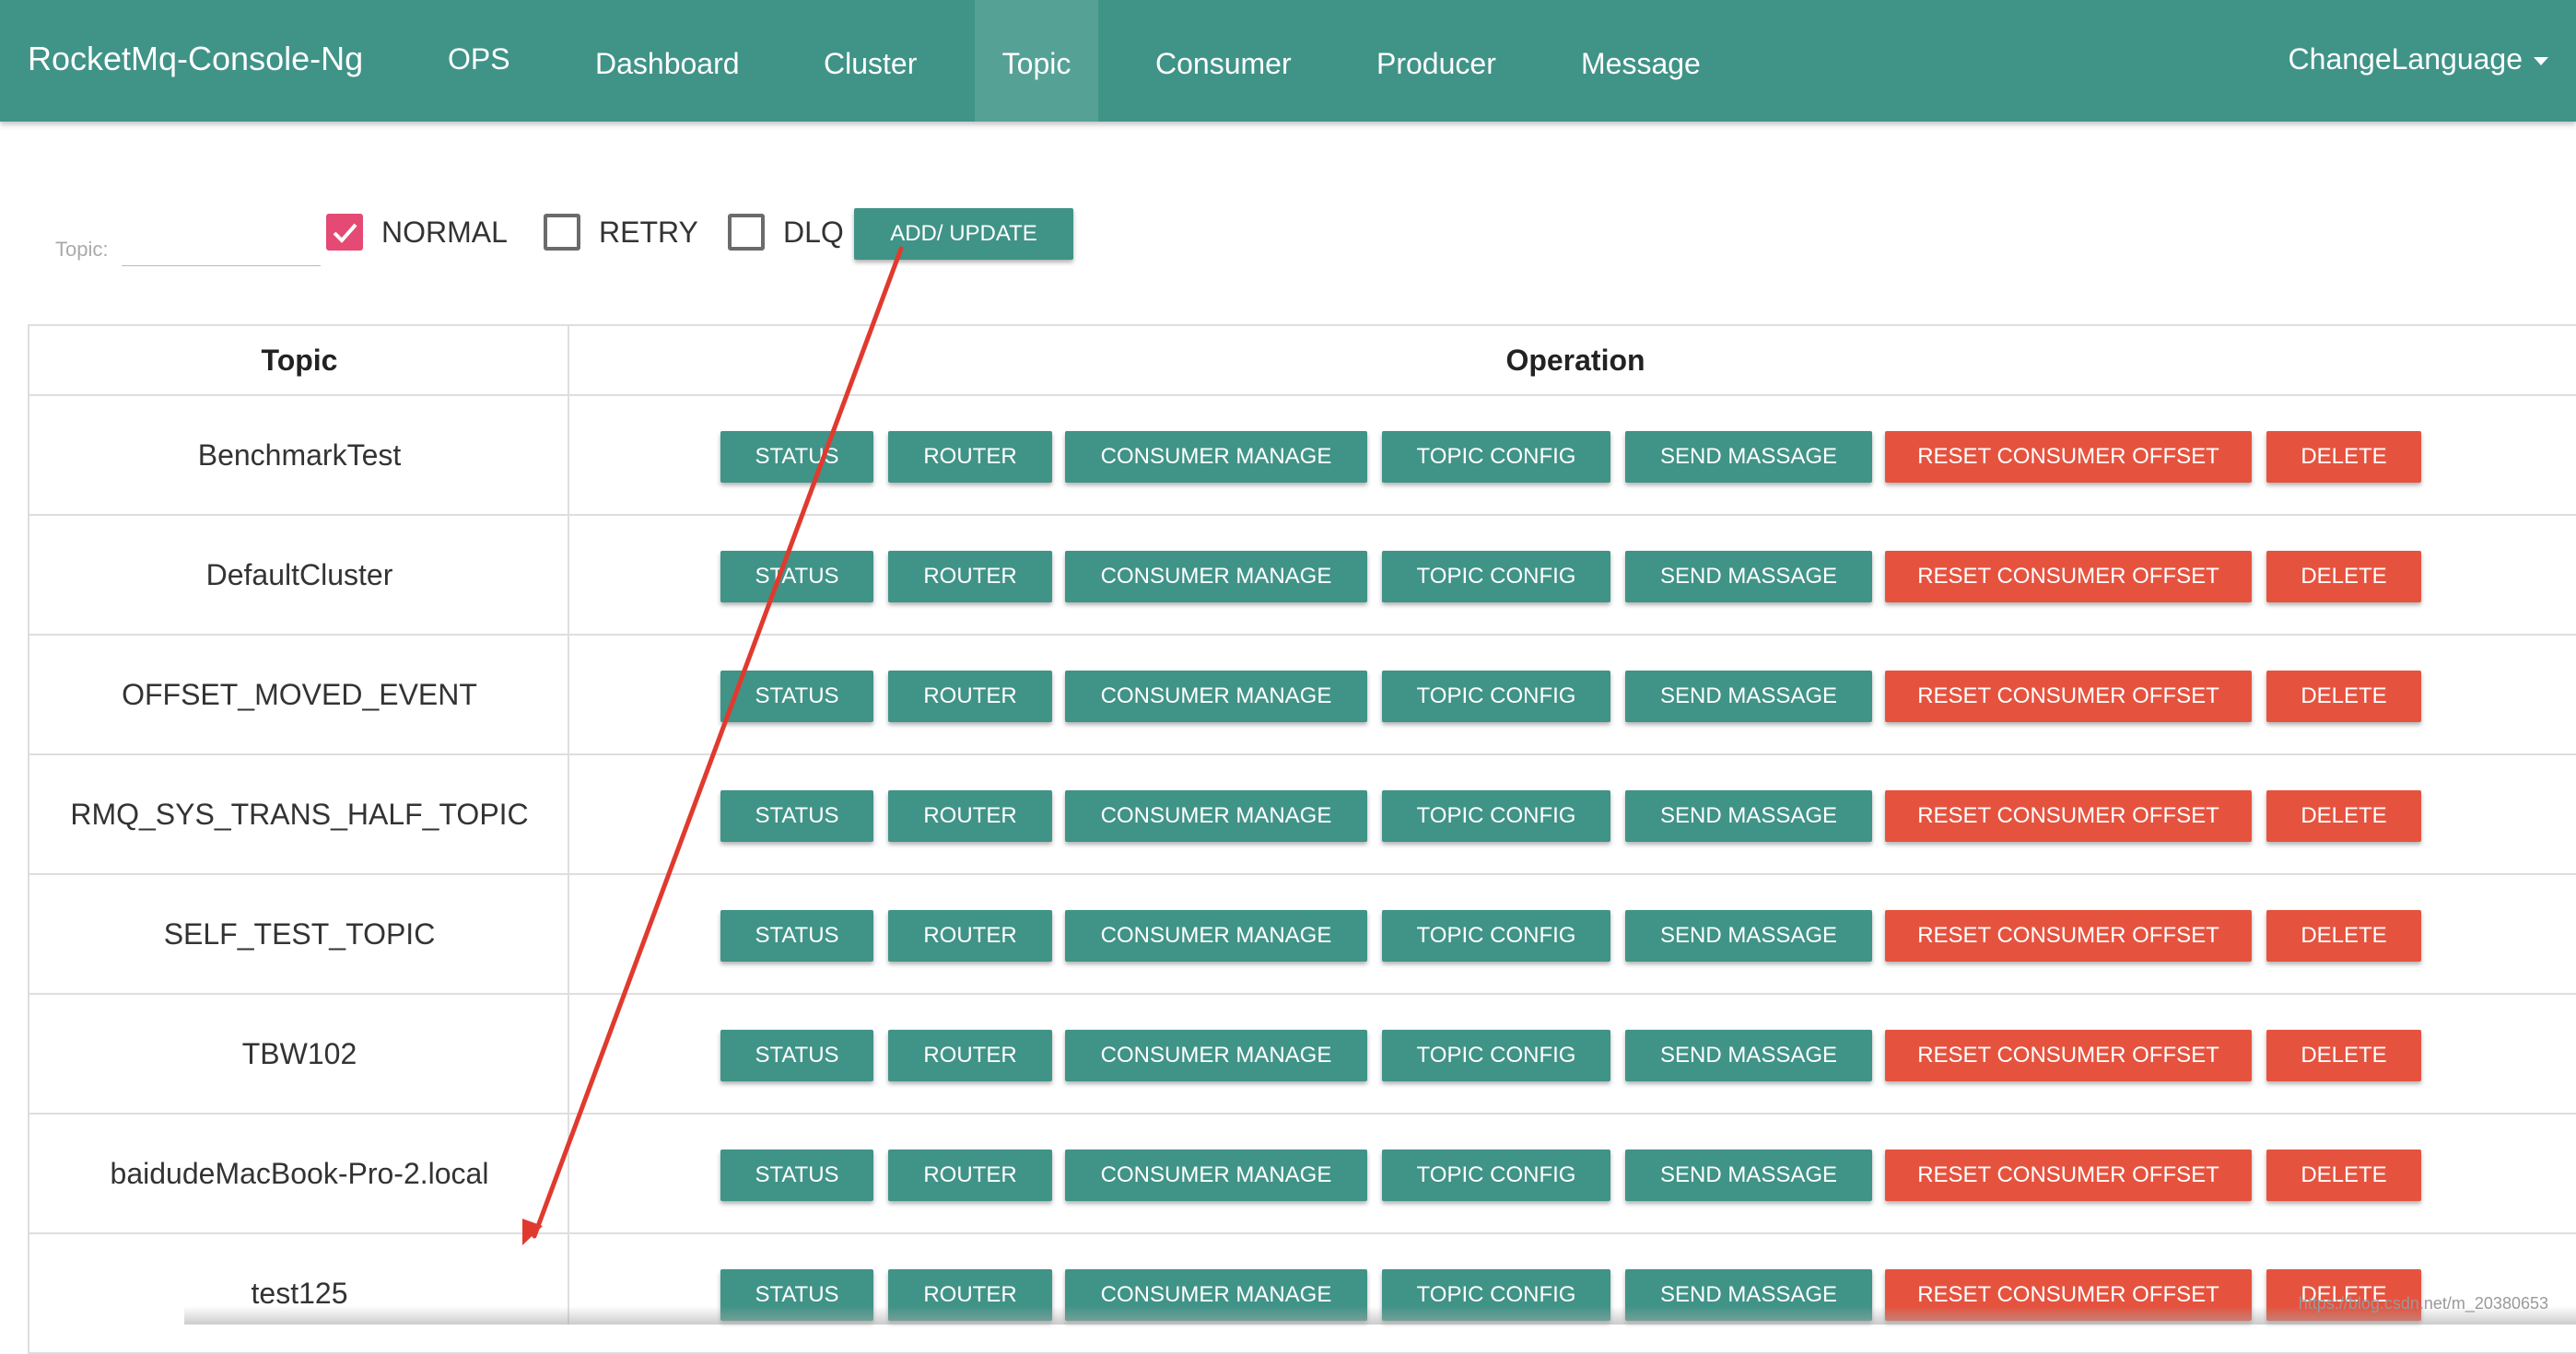 The image size is (2576, 1354). I want to click on dlq-checkbox, so click(746, 232).